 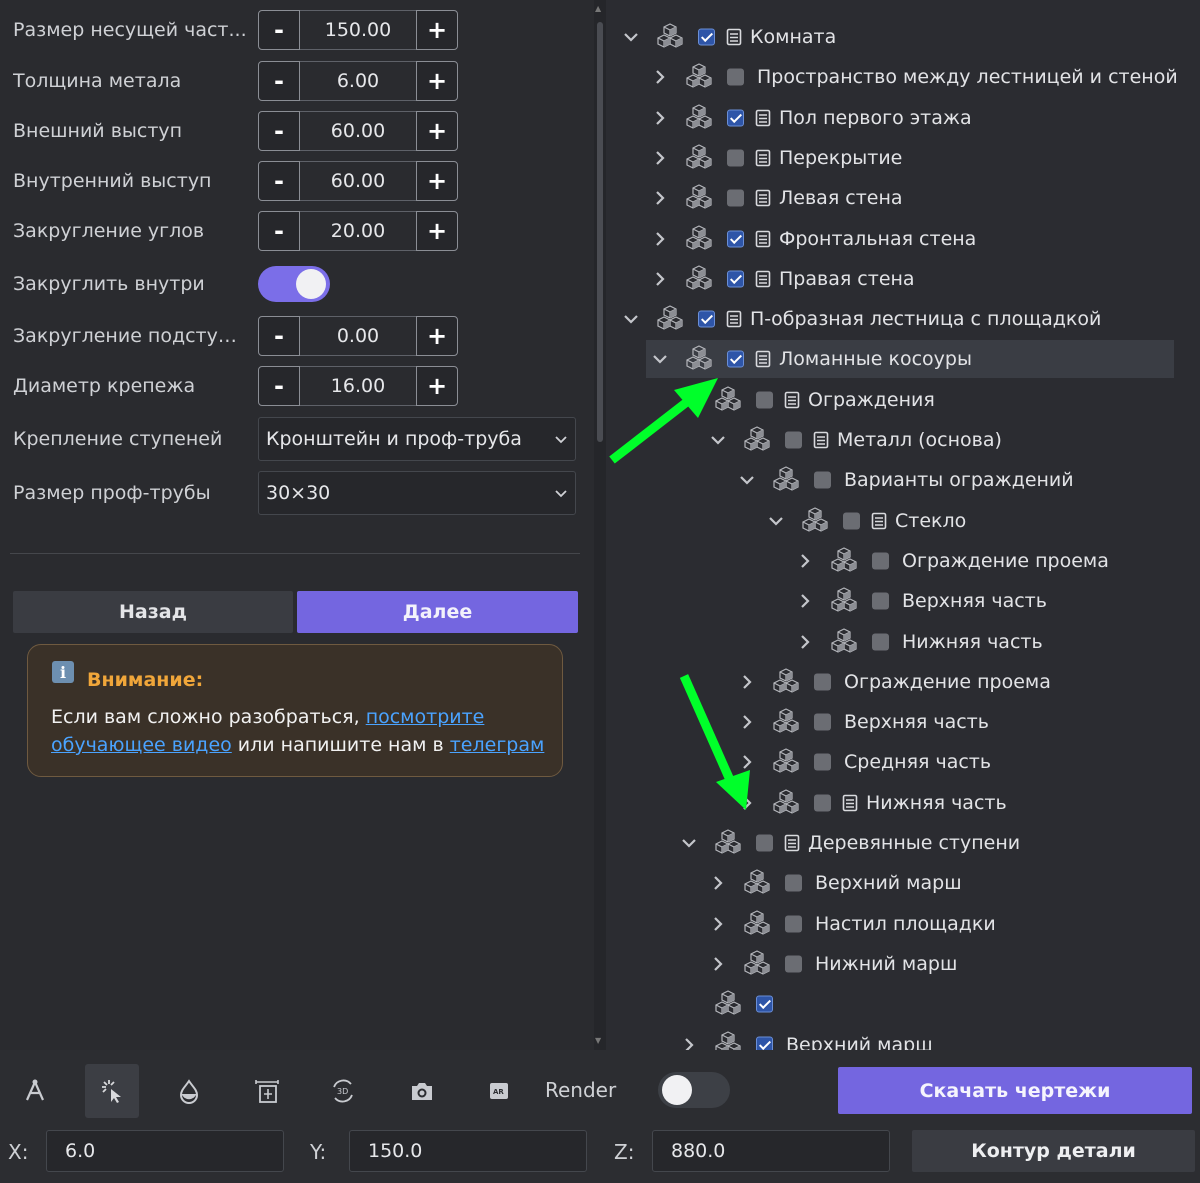 I want to click on ar-button: AR, so click(x=499, y=1091).